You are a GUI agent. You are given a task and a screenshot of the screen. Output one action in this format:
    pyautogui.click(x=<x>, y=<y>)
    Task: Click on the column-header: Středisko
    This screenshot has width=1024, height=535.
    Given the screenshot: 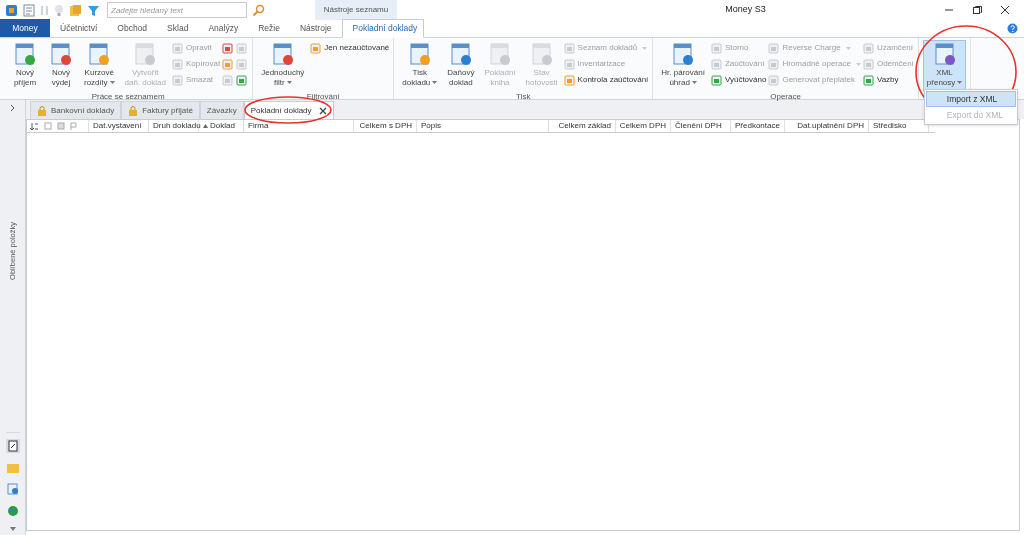 What is the action you would take?
    pyautogui.click(x=899, y=126)
    